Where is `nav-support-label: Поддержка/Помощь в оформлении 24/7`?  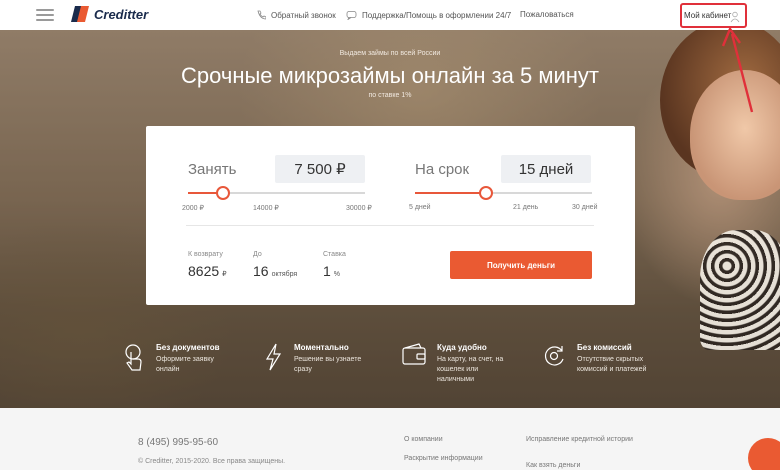
nav-support-label: Поддержка/Помощь в оформлении 24/7 is located at coordinates (437, 15).